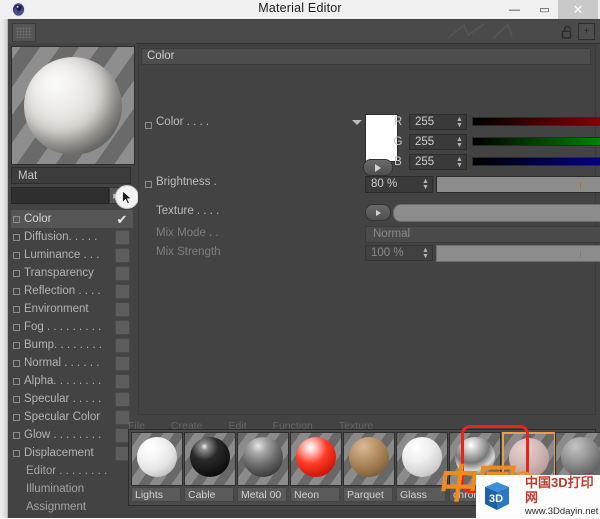  Describe the element at coordinates (438, 142) in the screenshot. I see `rgb-value-field-g: 255 ▲ ▼` at that location.